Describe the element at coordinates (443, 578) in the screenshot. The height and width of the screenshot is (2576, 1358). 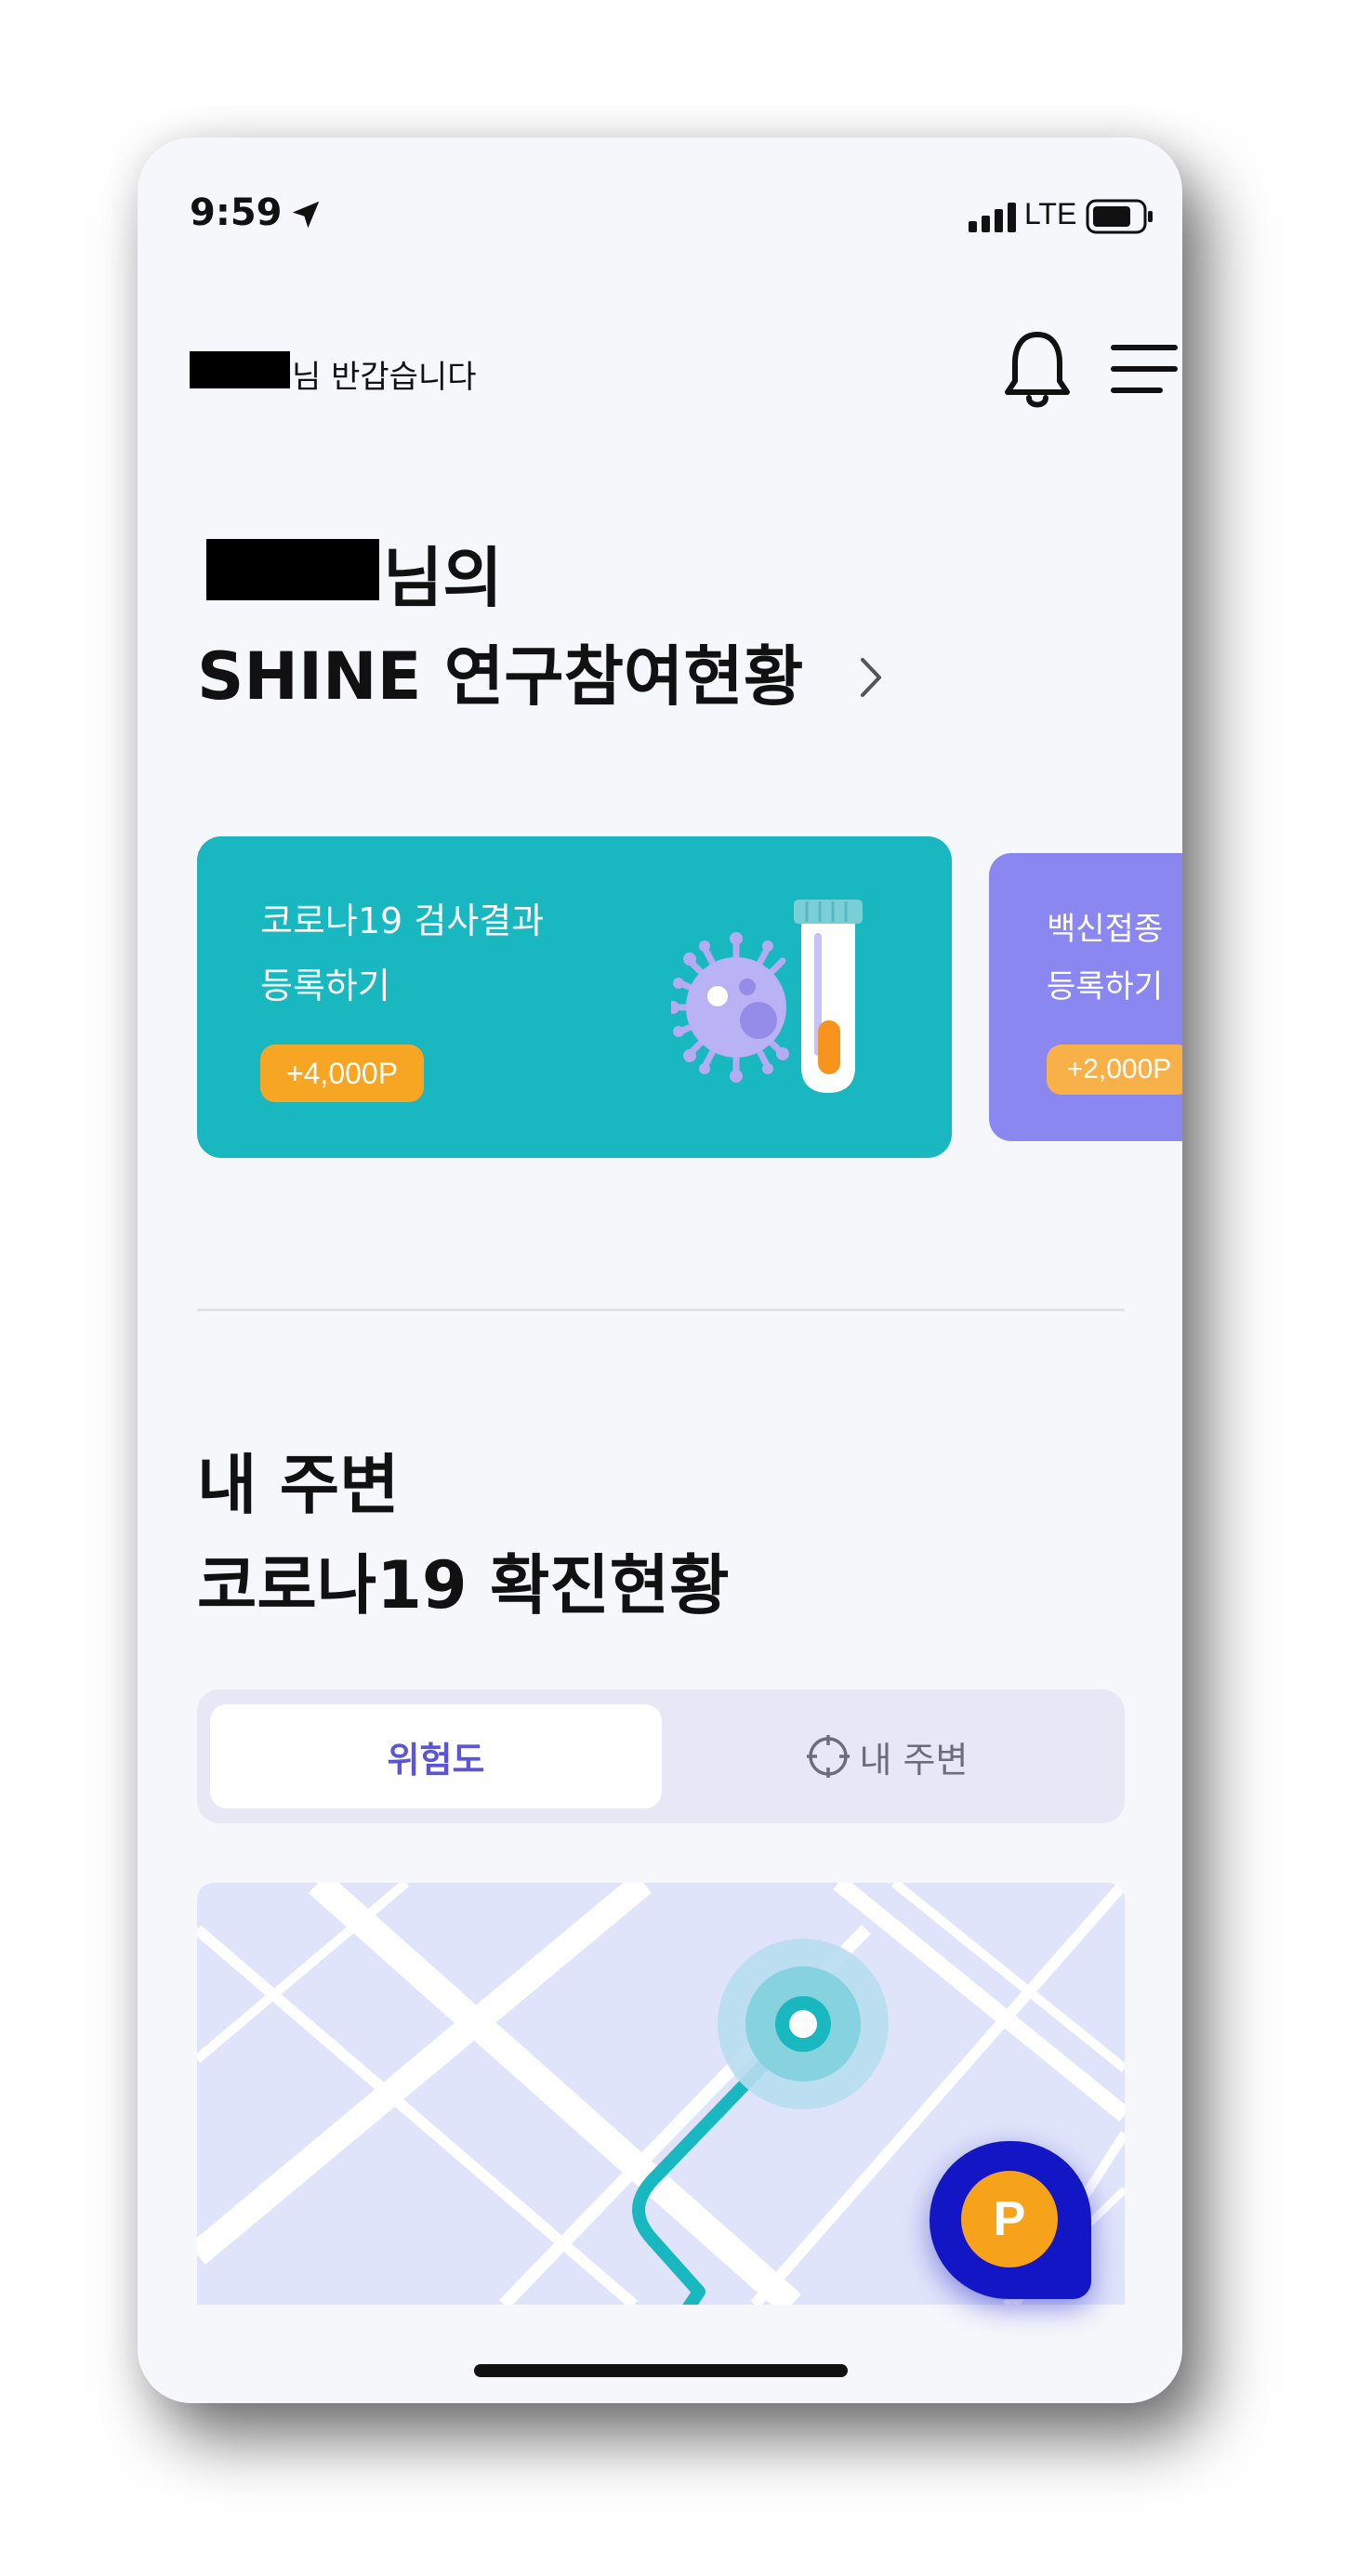
I see `study-title-suffix: 님의` at that location.